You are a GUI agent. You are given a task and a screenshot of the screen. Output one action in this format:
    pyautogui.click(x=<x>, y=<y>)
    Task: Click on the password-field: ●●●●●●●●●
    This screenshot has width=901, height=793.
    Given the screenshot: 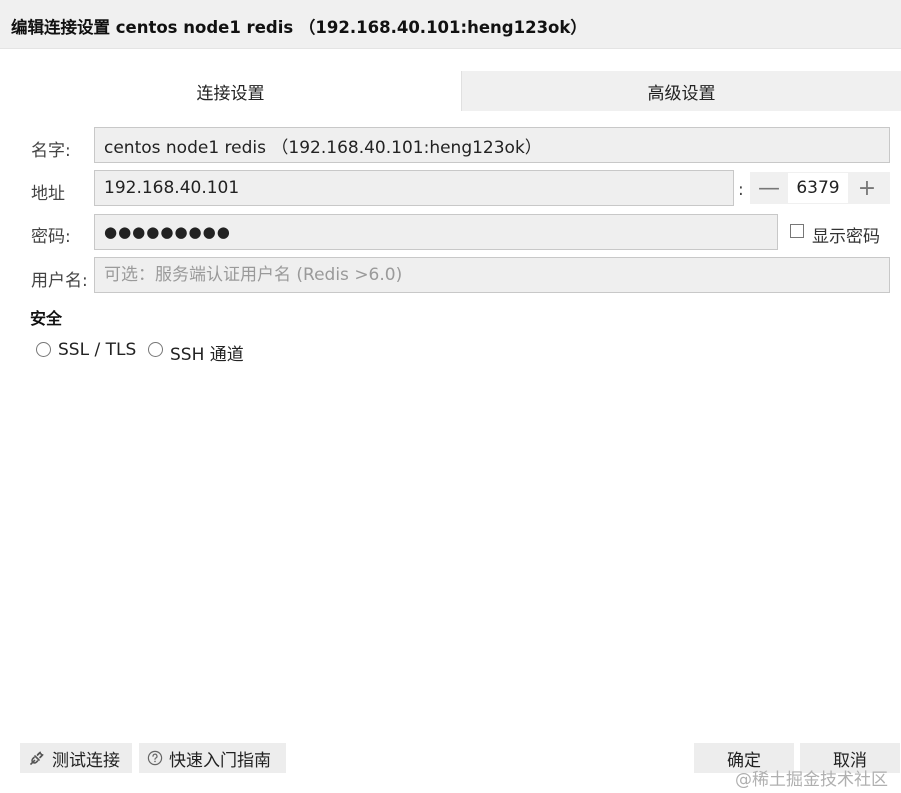 What is the action you would take?
    pyautogui.click(x=436, y=232)
    